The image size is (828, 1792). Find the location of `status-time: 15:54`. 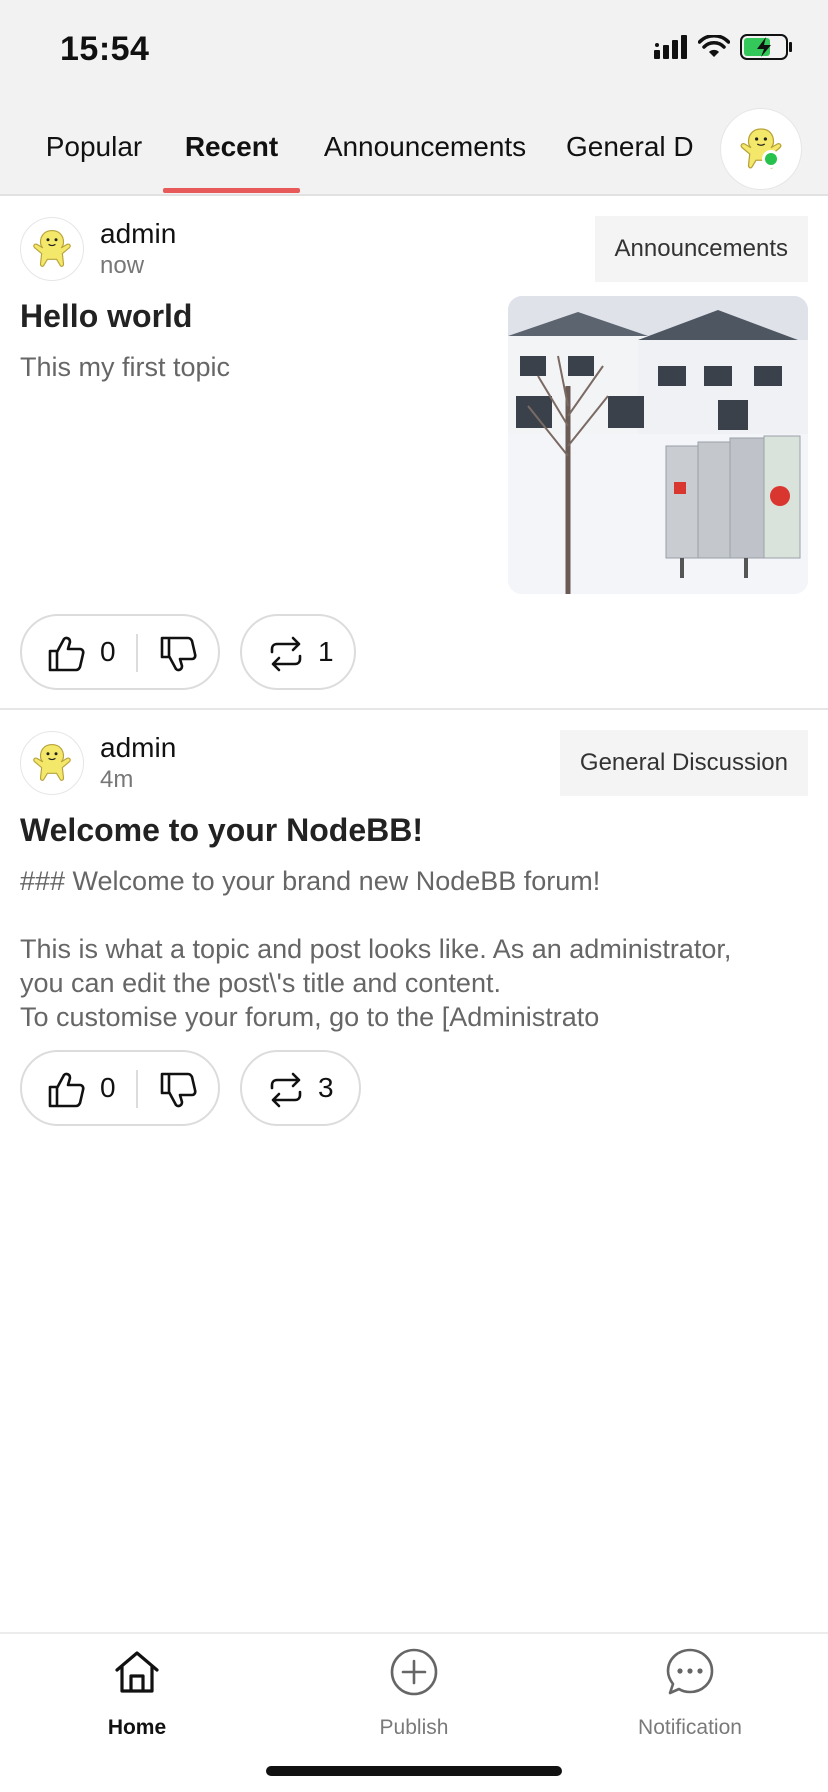

status-time: 15:54 is located at coordinates (105, 49).